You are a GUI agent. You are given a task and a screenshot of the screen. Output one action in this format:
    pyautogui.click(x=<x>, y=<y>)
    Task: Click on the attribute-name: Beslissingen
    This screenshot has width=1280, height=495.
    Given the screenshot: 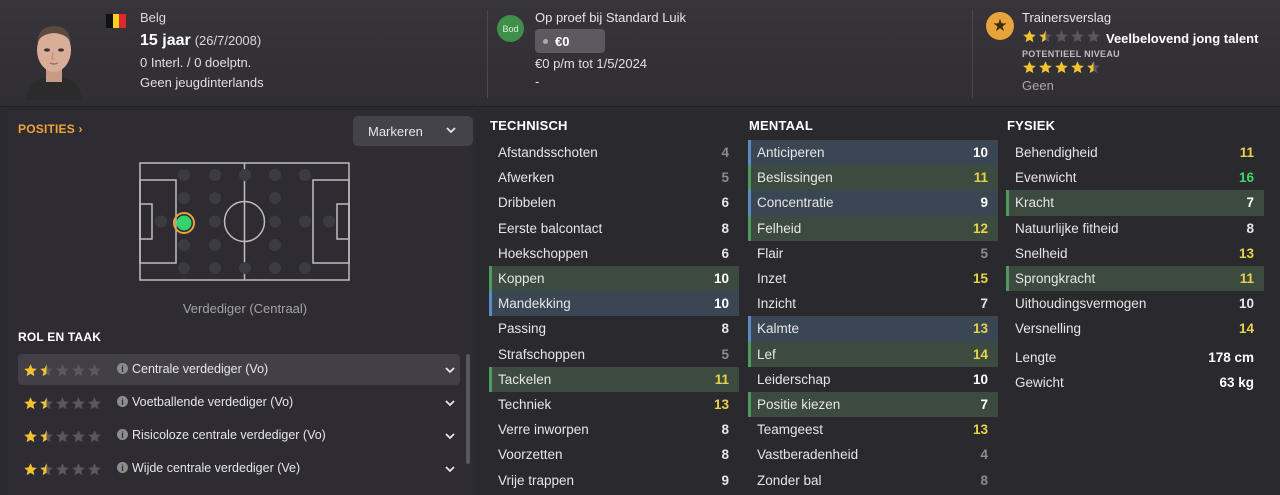 What is the action you would take?
    pyautogui.click(x=795, y=178)
    